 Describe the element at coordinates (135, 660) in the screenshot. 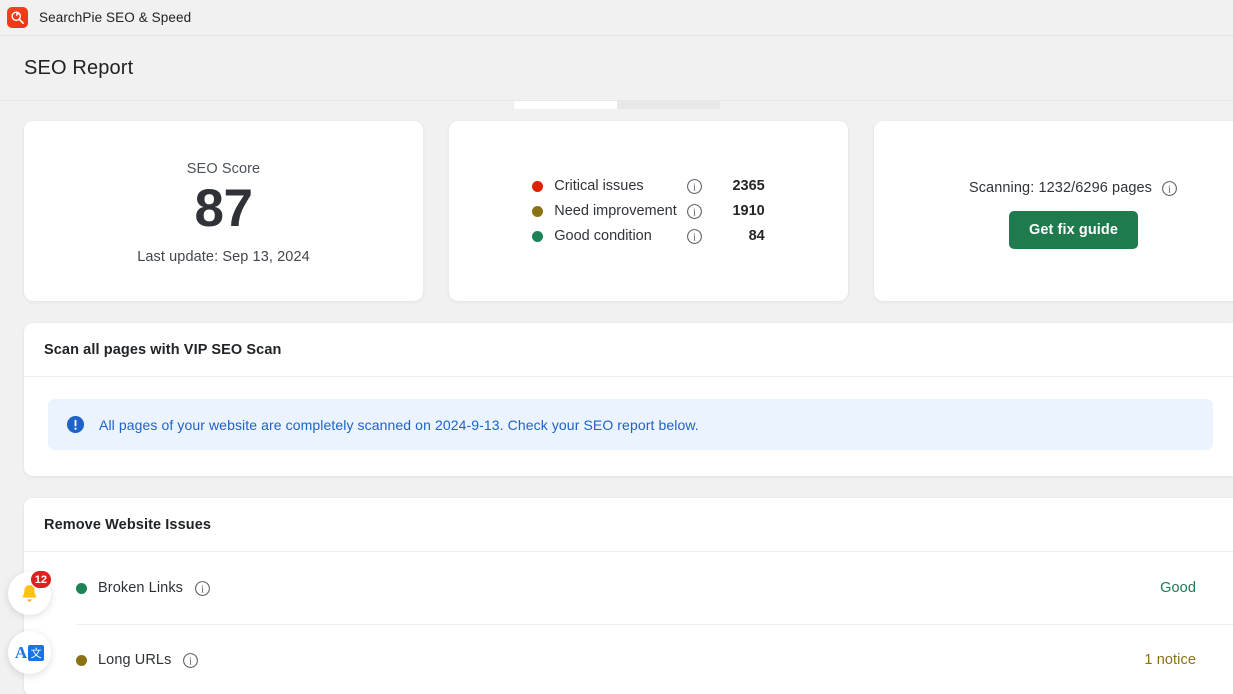

I see `long-urls-label: Long URLs` at that location.